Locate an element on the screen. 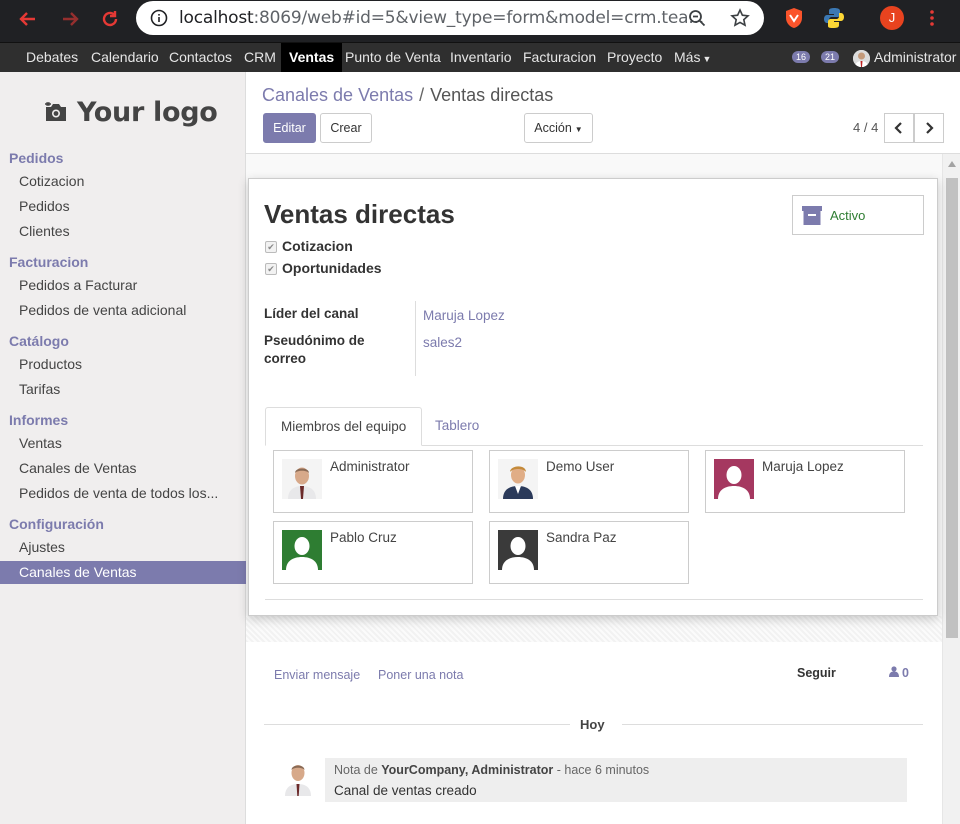  sidebar-item-tarifas: Tarifas is located at coordinates (123, 389).